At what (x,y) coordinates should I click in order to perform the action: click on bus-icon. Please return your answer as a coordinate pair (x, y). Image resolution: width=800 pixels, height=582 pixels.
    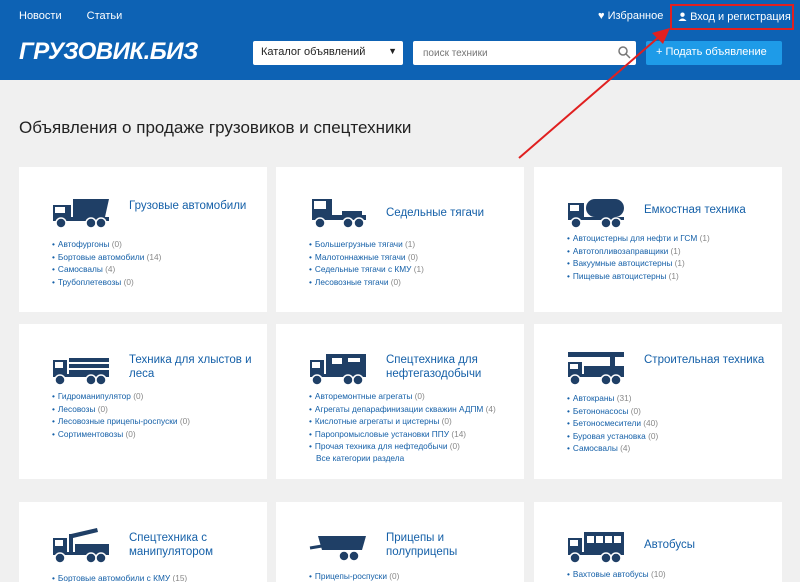
    Looking at the image, I should click on (596, 548).